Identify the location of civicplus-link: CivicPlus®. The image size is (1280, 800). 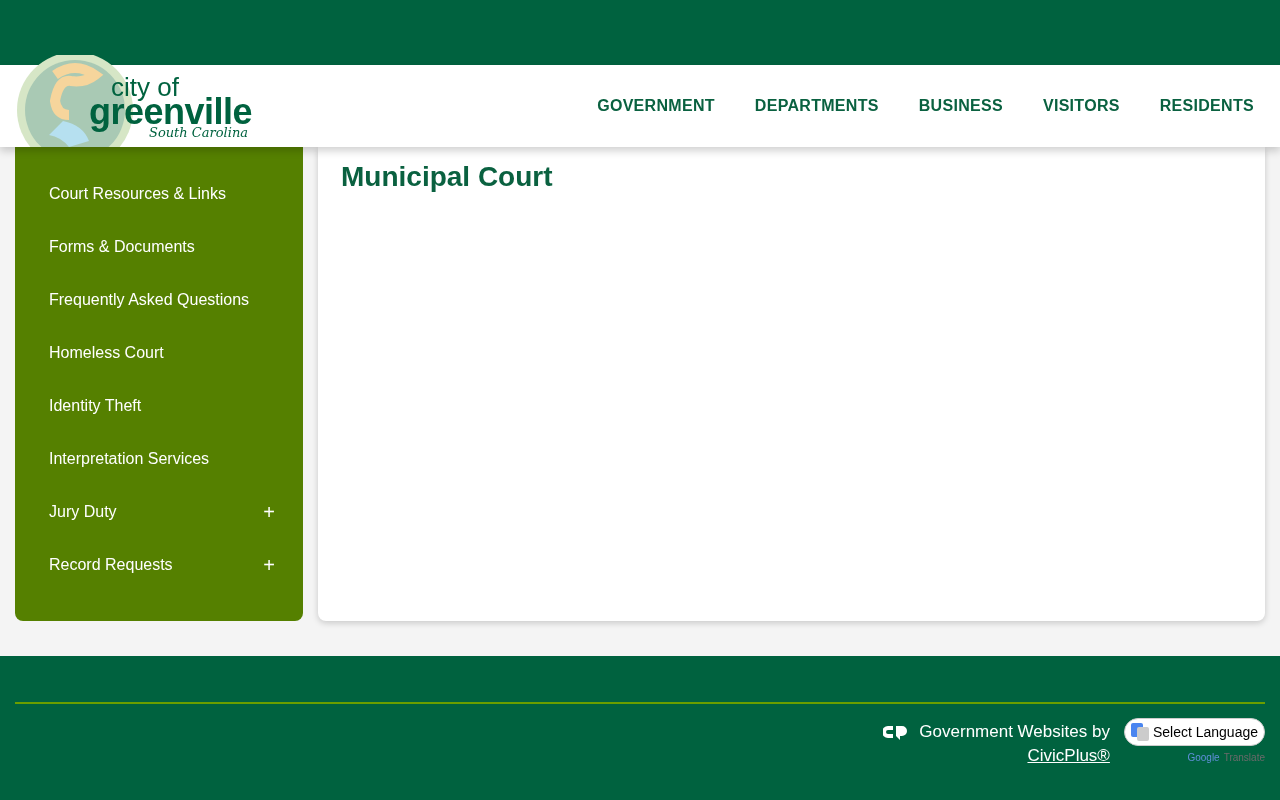
(1068, 756).